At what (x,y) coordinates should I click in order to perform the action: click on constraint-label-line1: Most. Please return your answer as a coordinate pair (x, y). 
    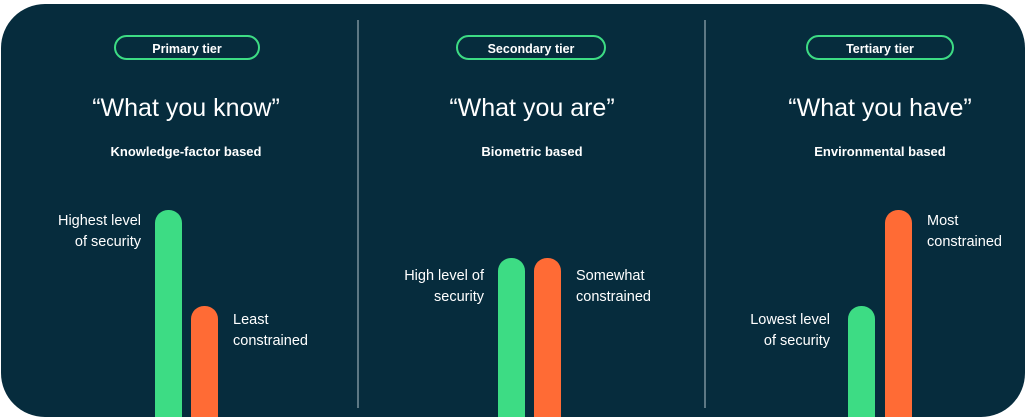
    Looking at the image, I should click on (943, 221).